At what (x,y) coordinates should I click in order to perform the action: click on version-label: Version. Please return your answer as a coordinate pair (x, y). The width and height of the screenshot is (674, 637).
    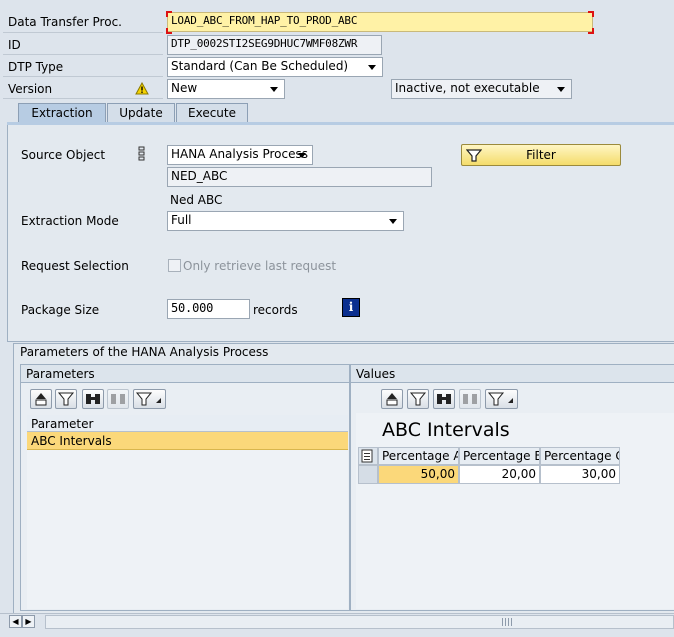
    Looking at the image, I should click on (30, 89).